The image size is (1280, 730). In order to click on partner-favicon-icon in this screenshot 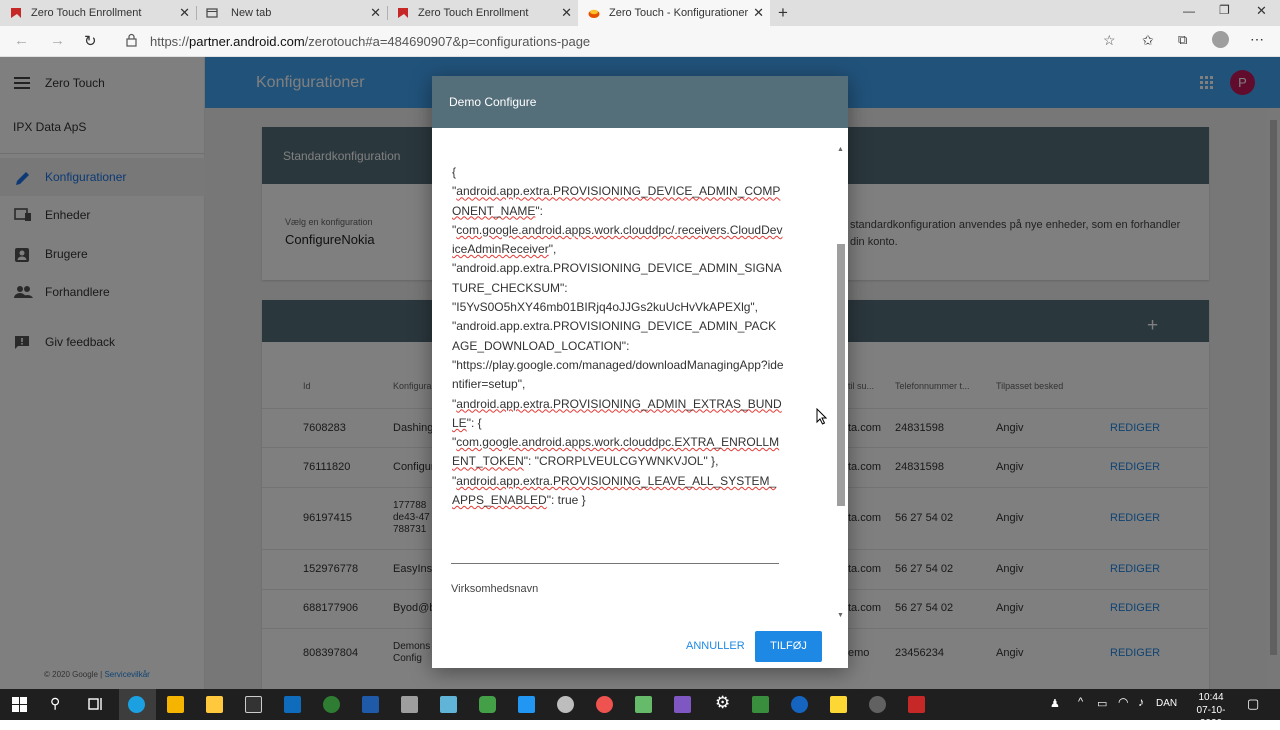, I will do `click(594, 13)`.